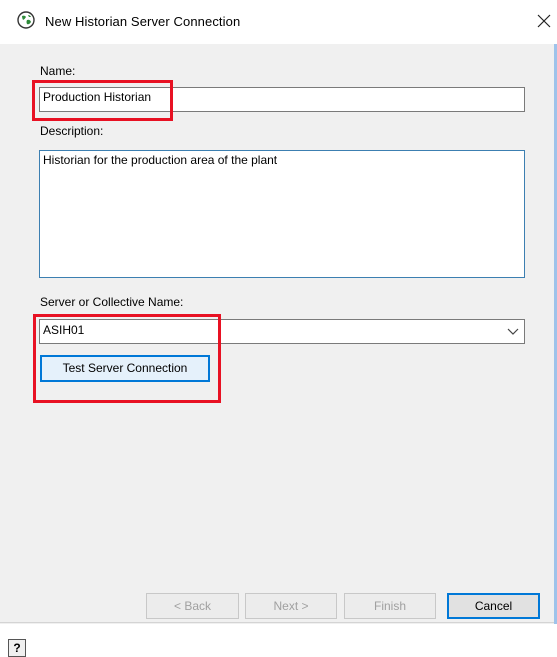 This screenshot has width=557, height=657. Describe the element at coordinates (282, 331) in the screenshot. I see `server-combobox: ASIH01` at that location.